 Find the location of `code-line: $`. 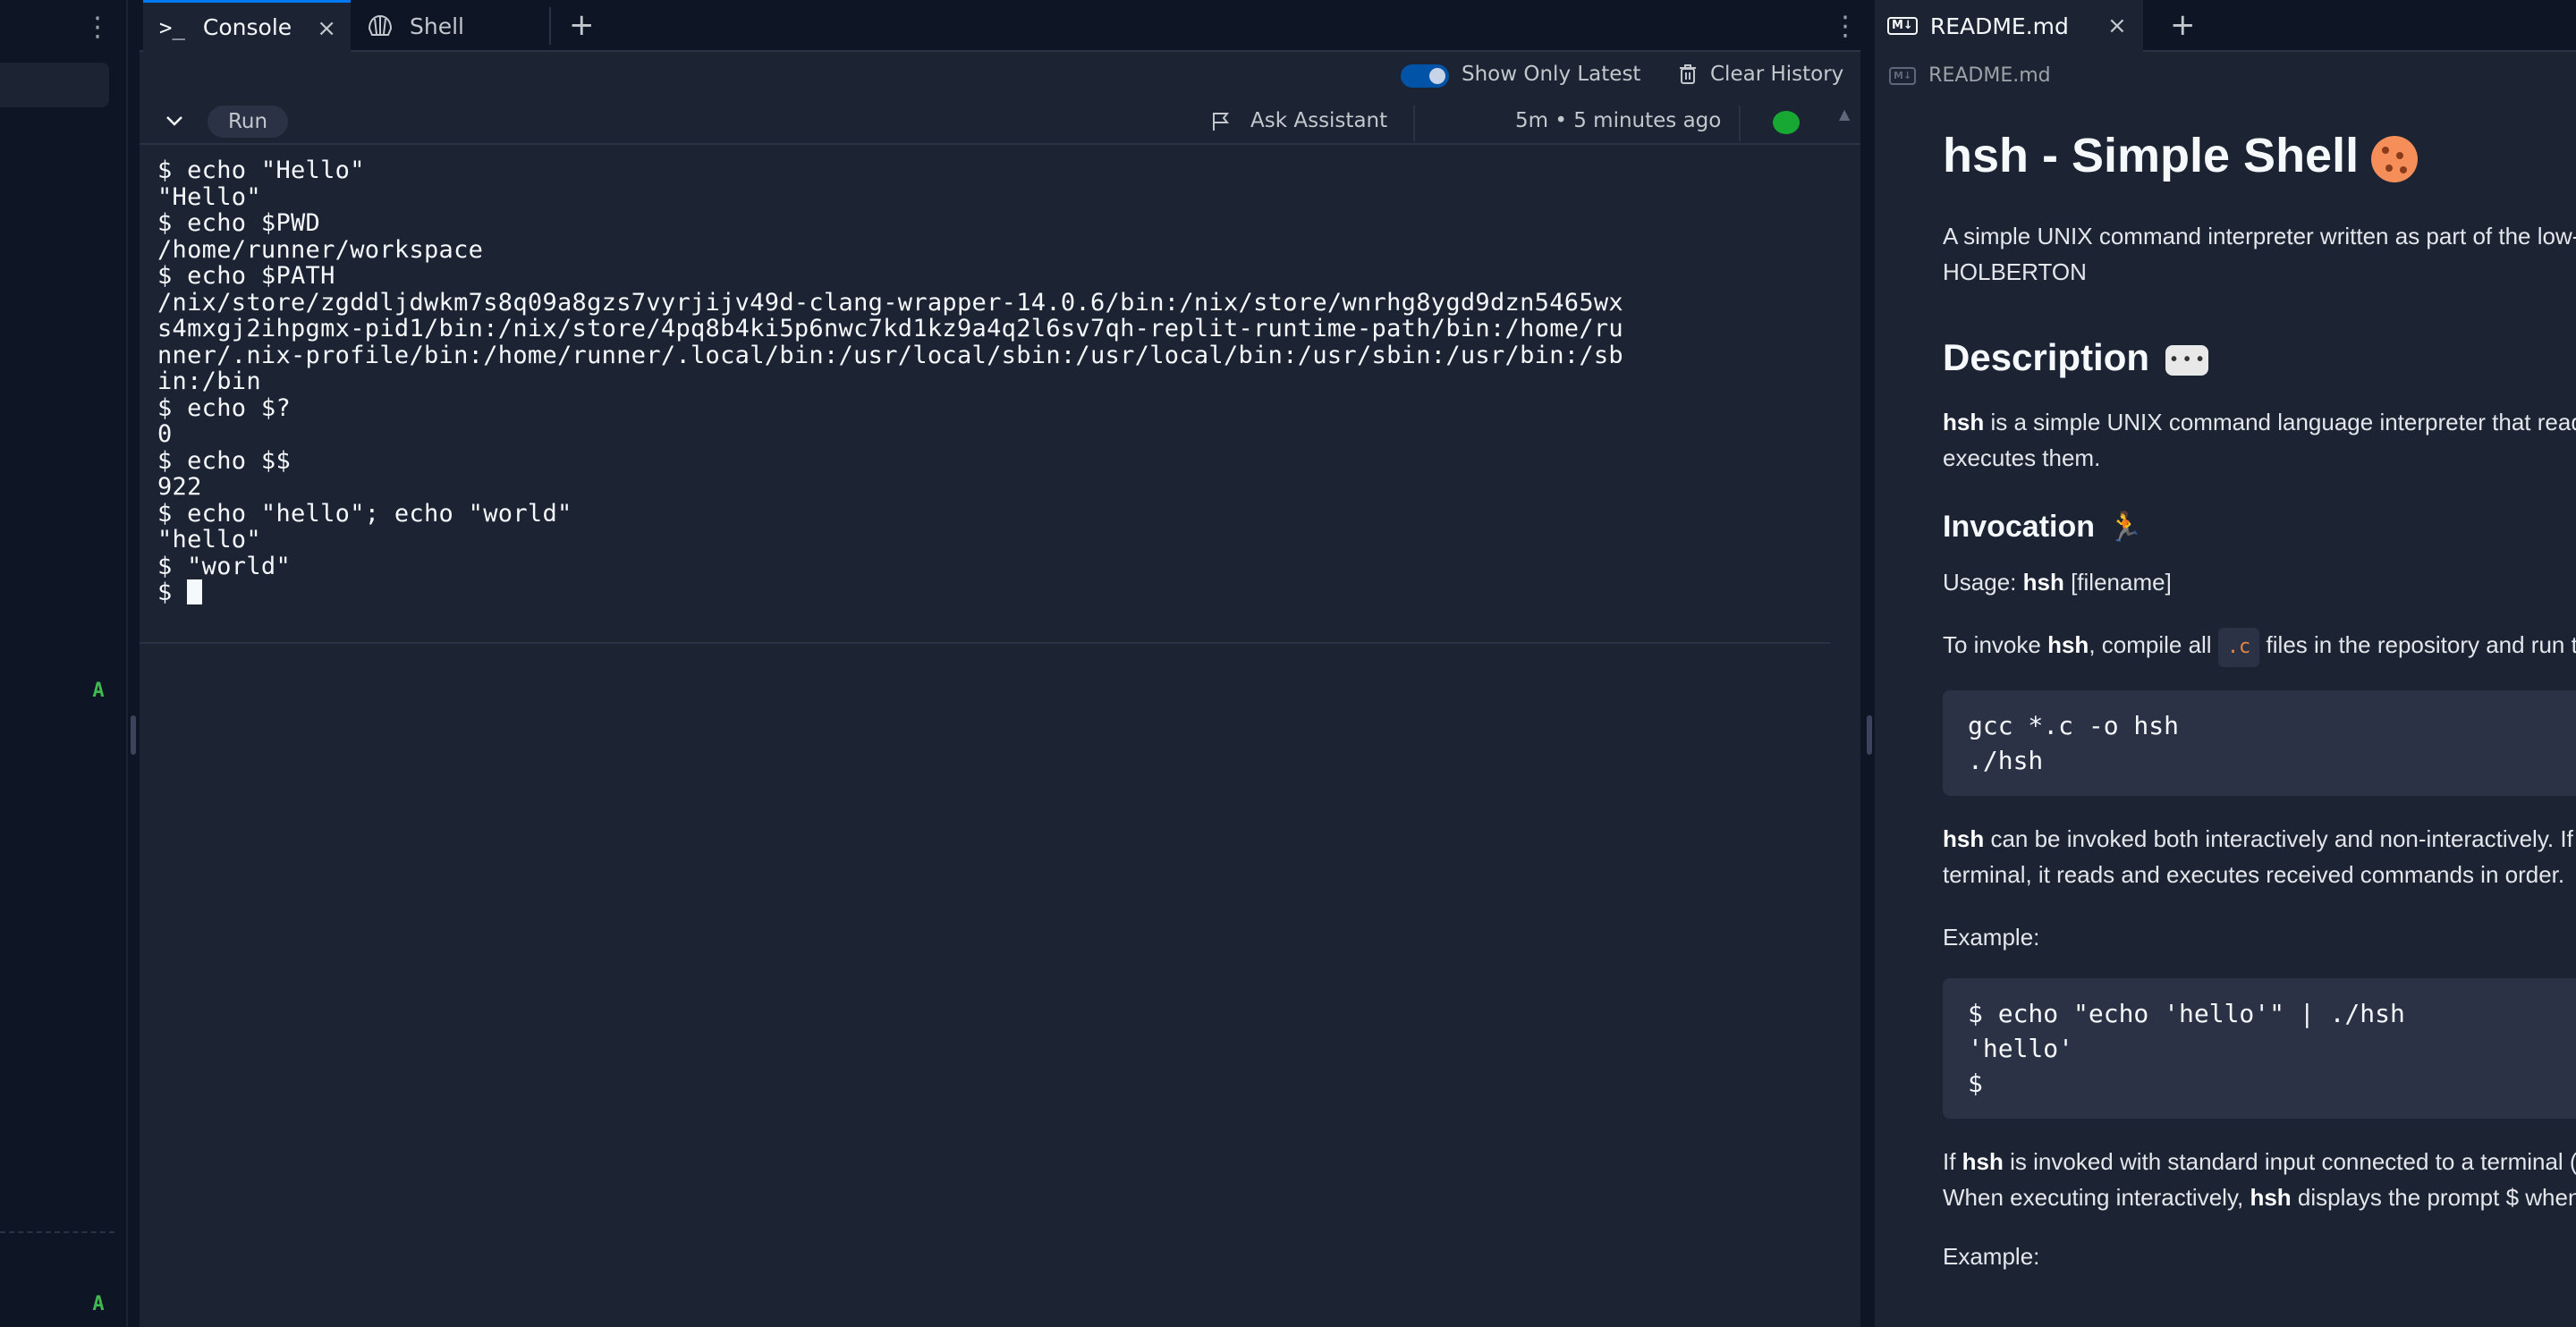

code-line: $ is located at coordinates (1975, 1083).